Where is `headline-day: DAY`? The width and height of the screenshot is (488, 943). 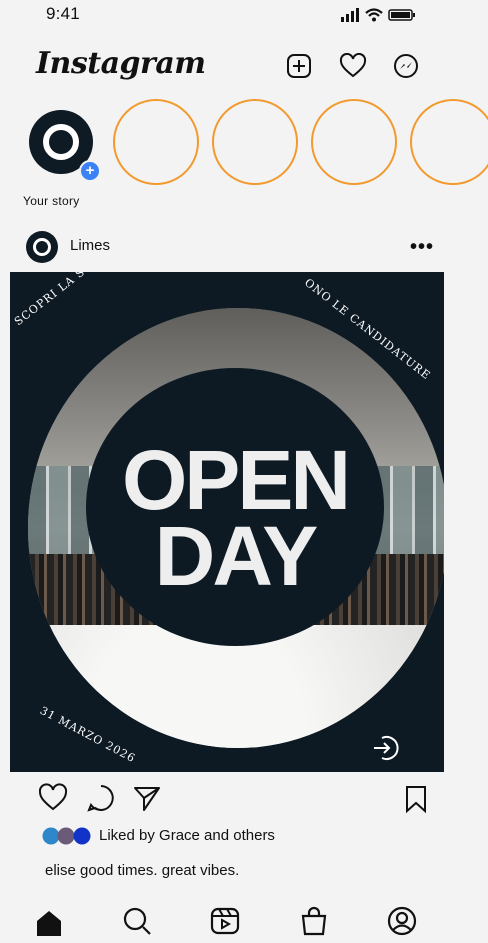 headline-day: DAY is located at coordinates (236, 556).